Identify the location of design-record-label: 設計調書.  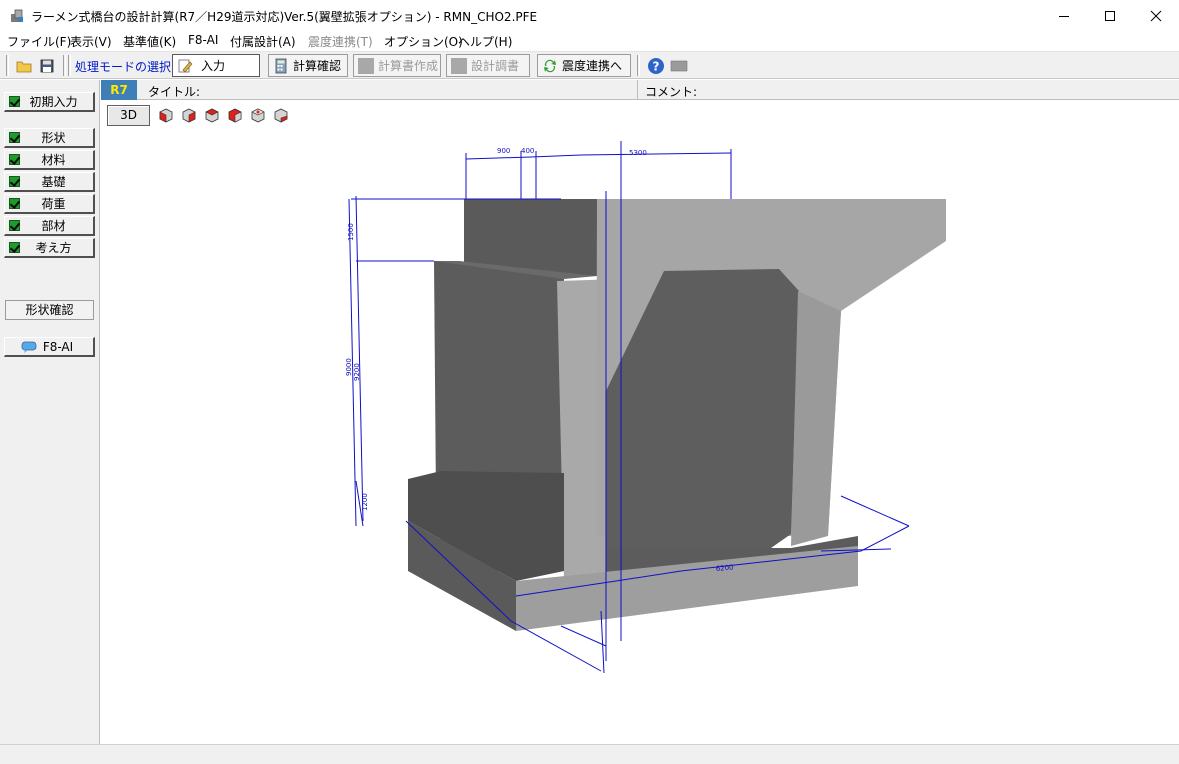
(495, 66).